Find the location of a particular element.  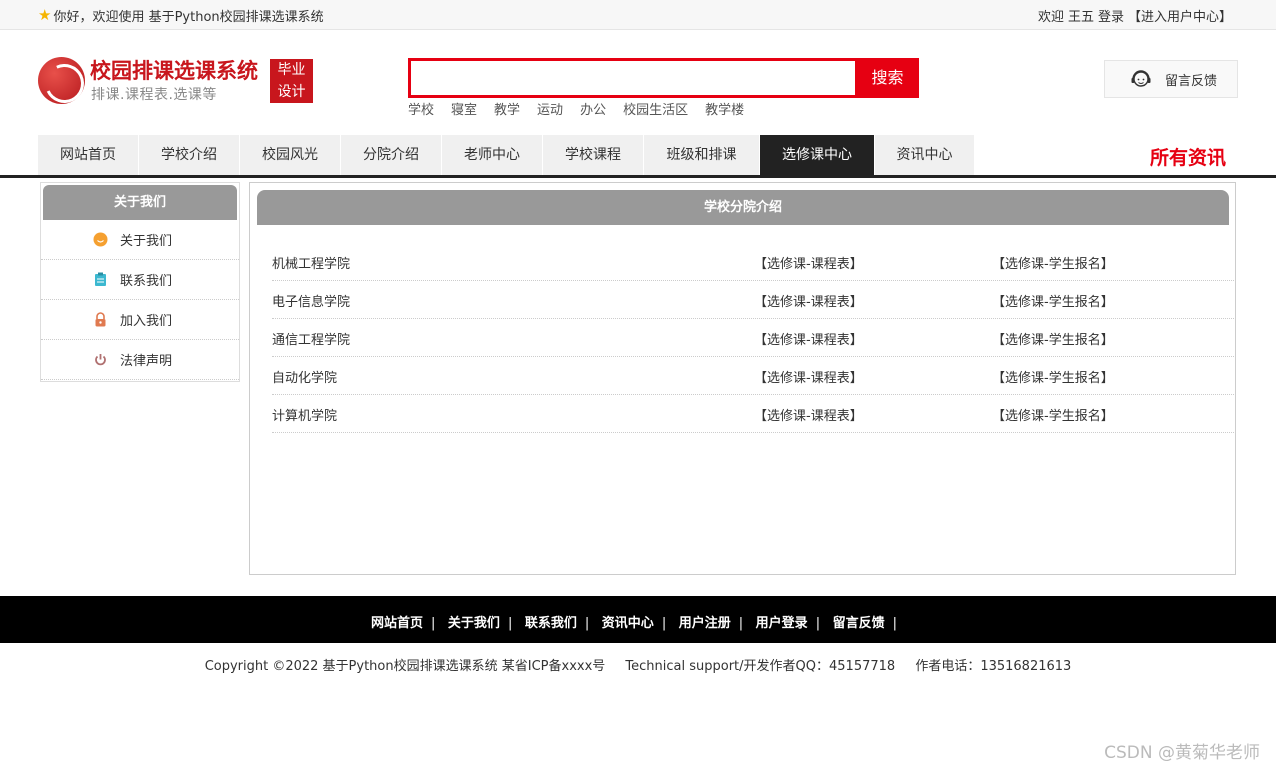

nav-item-campus-scenery: 校园风光 is located at coordinates (290, 155).